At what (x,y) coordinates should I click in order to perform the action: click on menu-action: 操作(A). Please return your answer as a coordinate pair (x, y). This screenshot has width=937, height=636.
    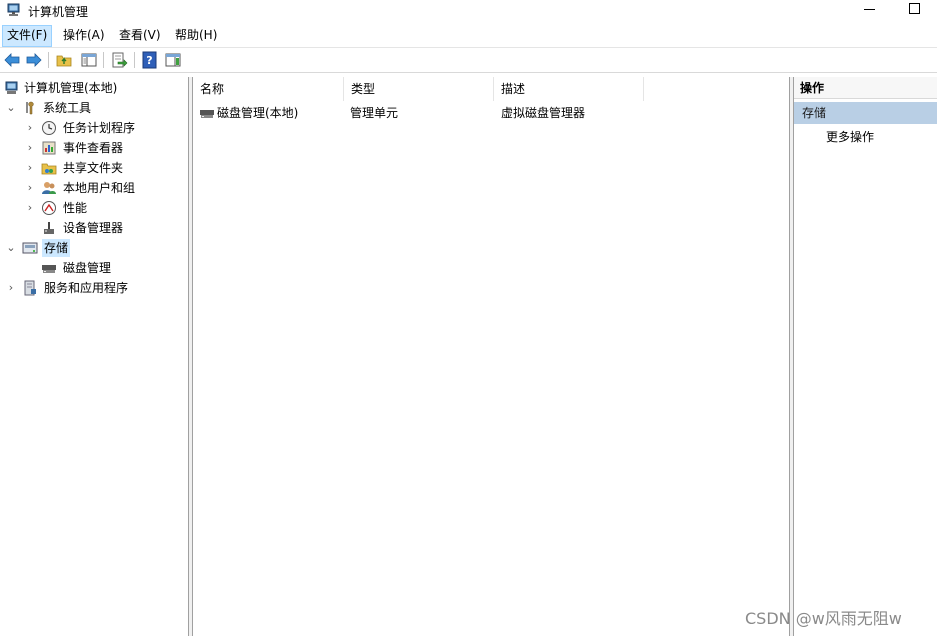
    Looking at the image, I should click on (84, 35).